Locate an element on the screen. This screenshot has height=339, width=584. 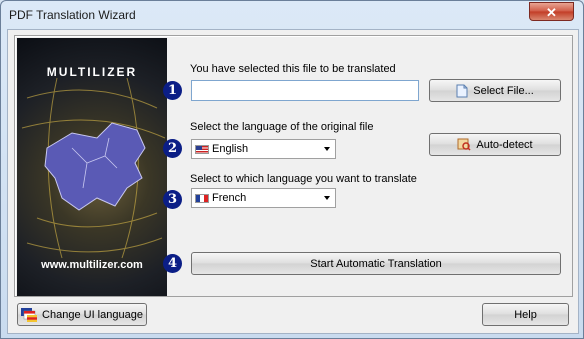
auto-detect-label: Auto-detect is located at coordinates (504, 144).